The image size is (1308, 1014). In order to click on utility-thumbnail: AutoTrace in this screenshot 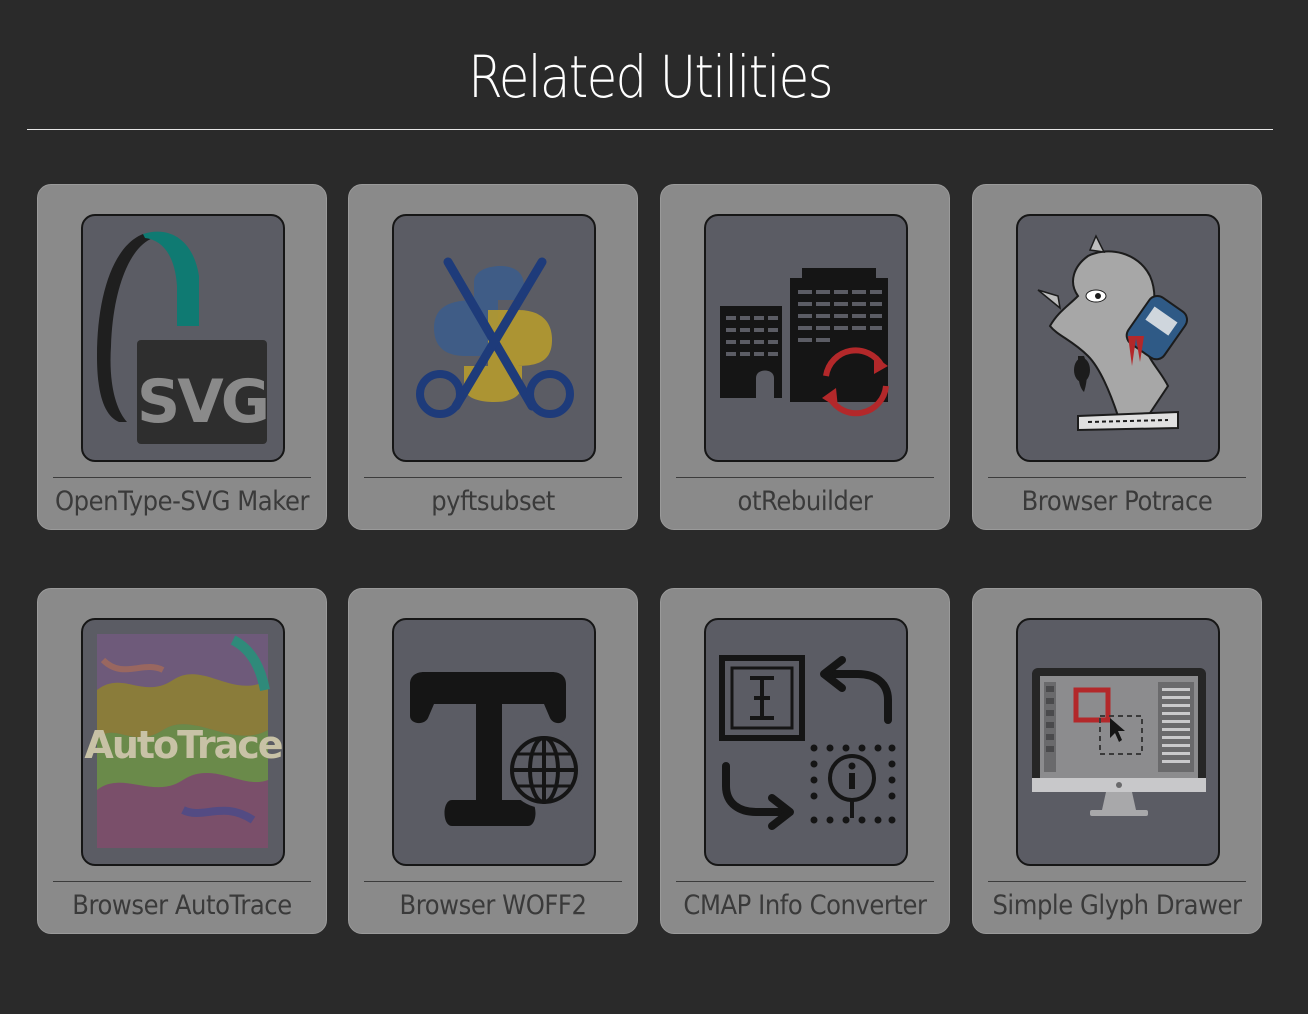, I will do `click(183, 742)`.